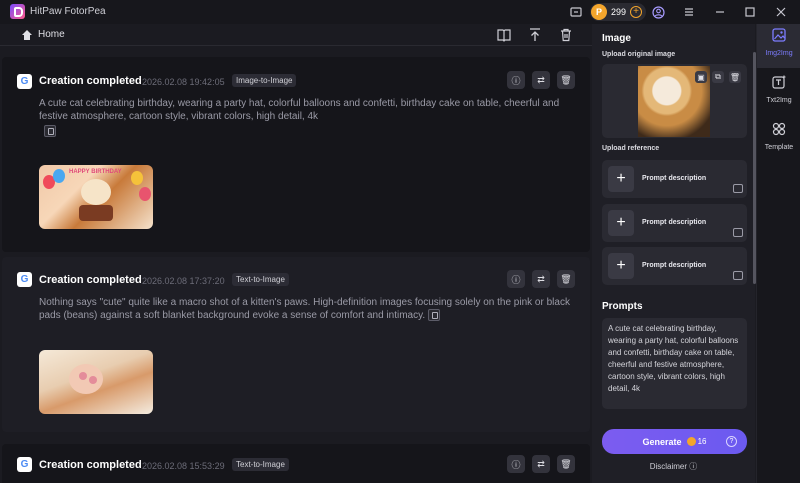  Describe the element at coordinates (668, 466) in the screenshot. I see `disclaimer-label: Disclaimer` at that location.